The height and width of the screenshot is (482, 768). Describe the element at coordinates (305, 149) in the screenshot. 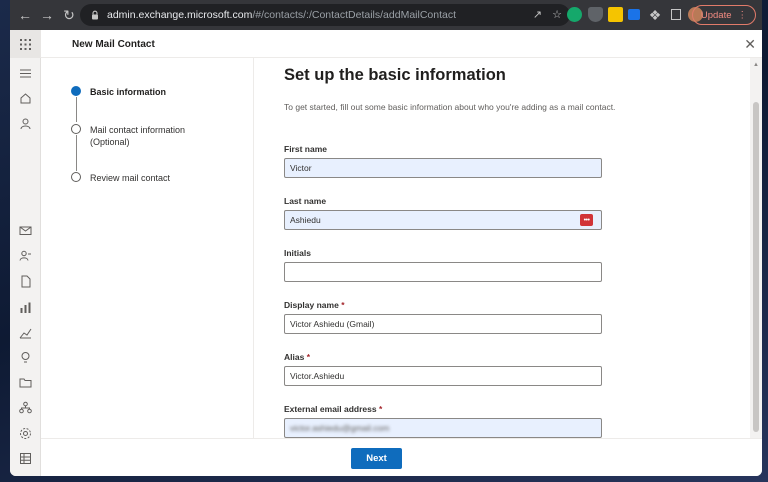

I see `first-name-label: First name` at that location.